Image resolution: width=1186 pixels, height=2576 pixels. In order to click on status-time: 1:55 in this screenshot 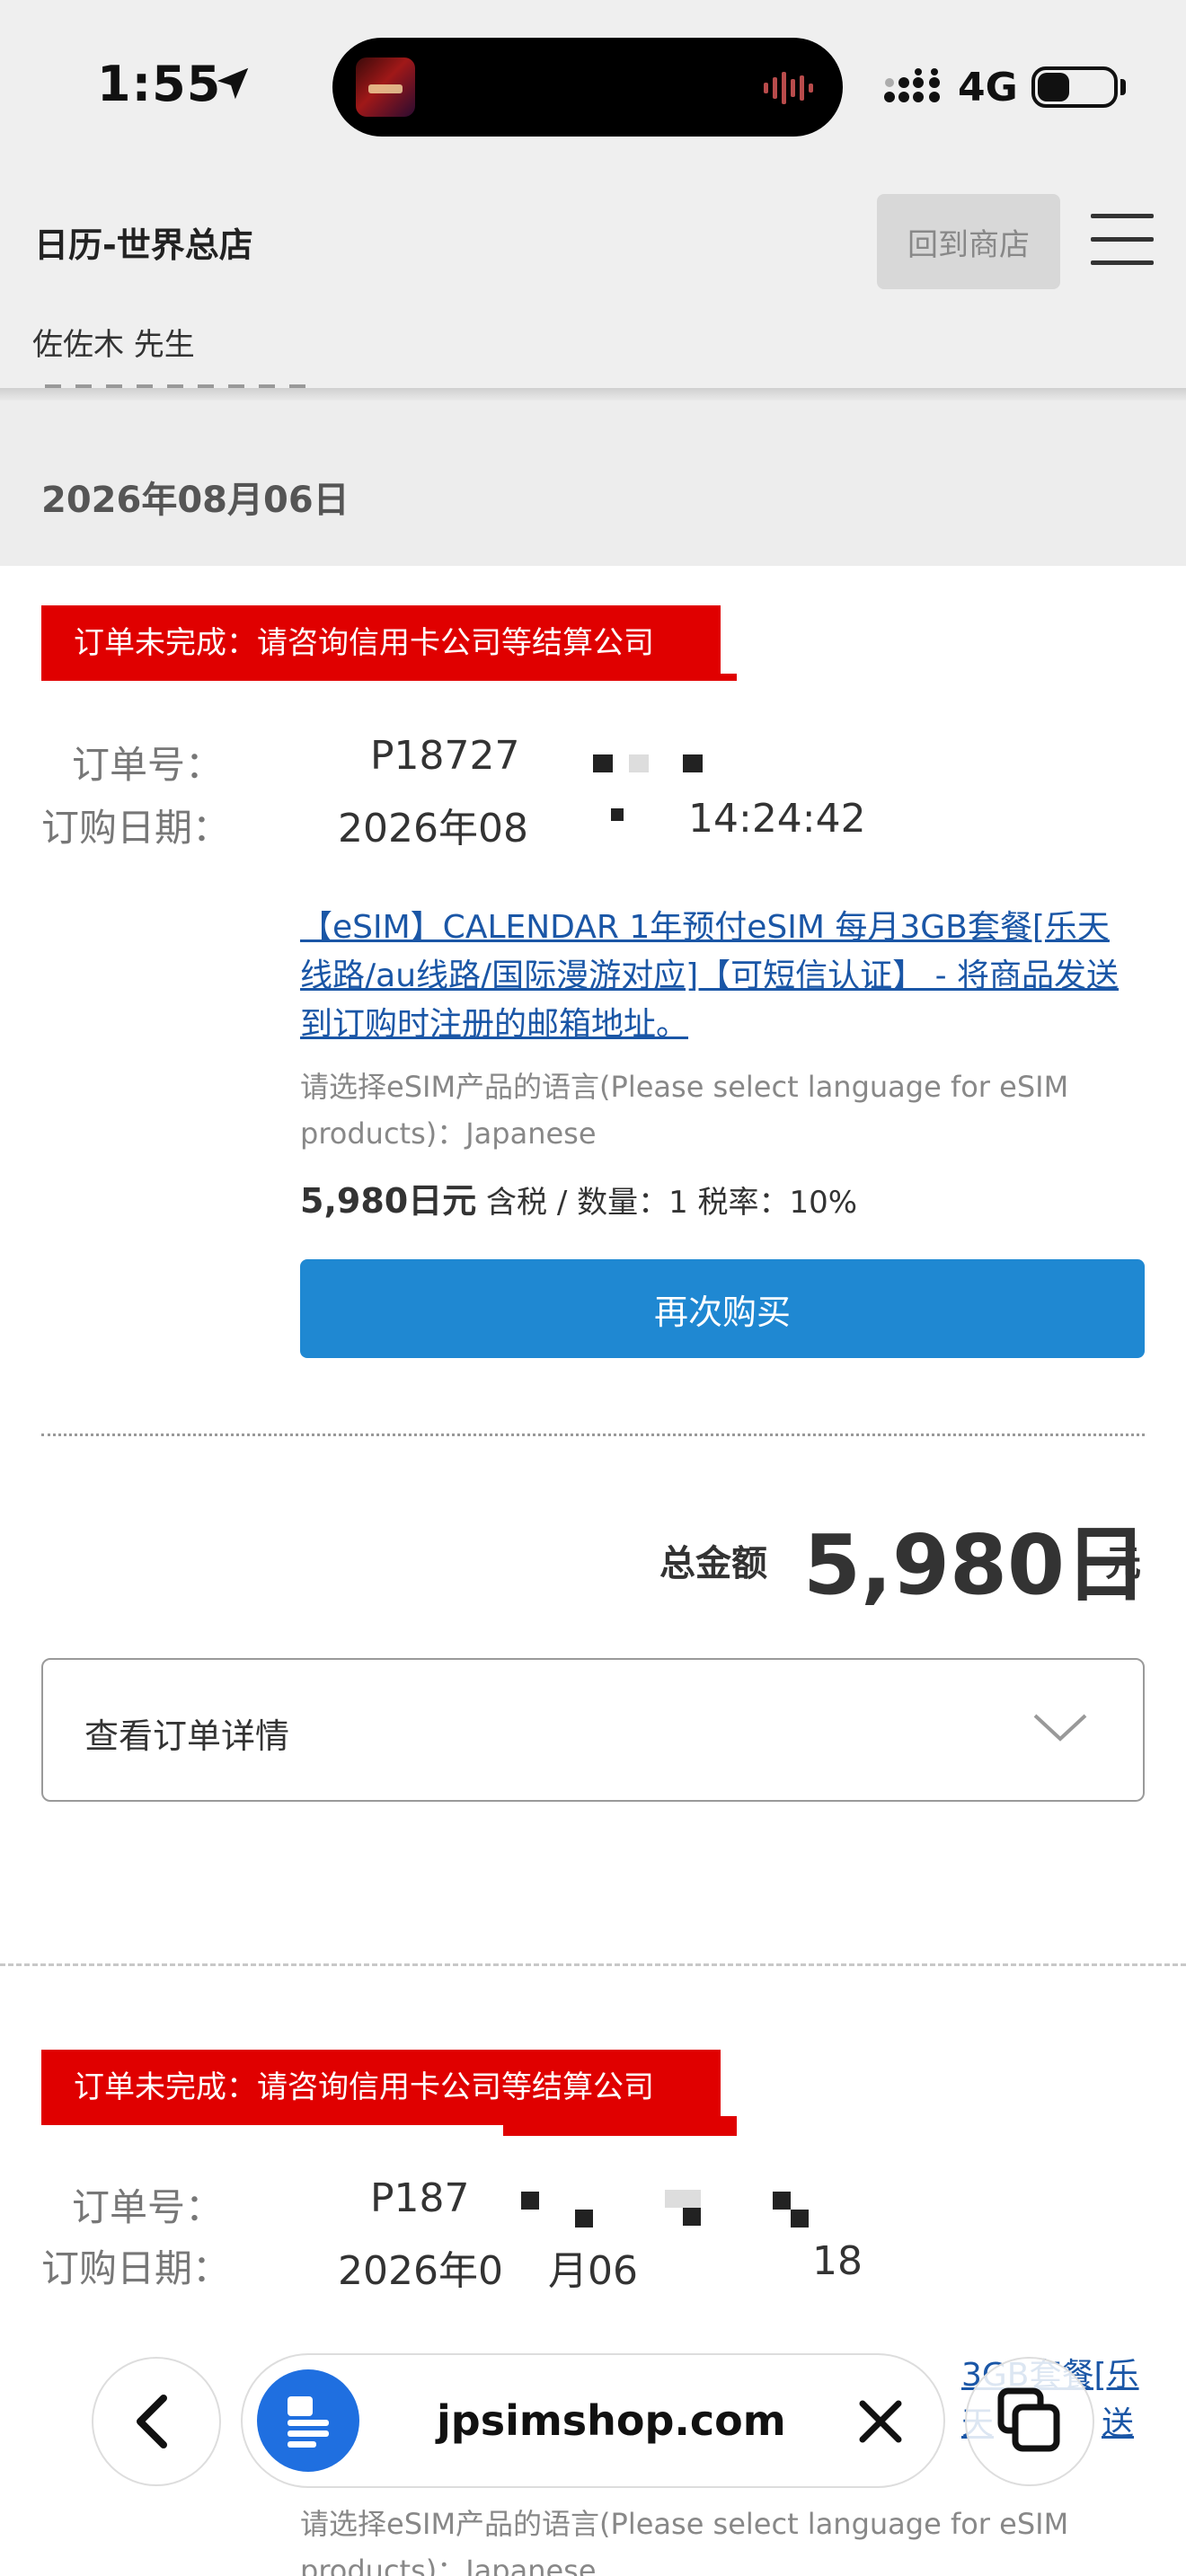, I will do `click(159, 84)`.